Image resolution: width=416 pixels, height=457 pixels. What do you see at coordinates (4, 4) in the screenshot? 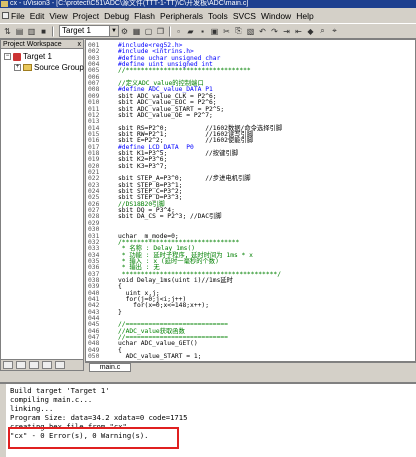
I see `app-icon` at bounding box center [4, 4].